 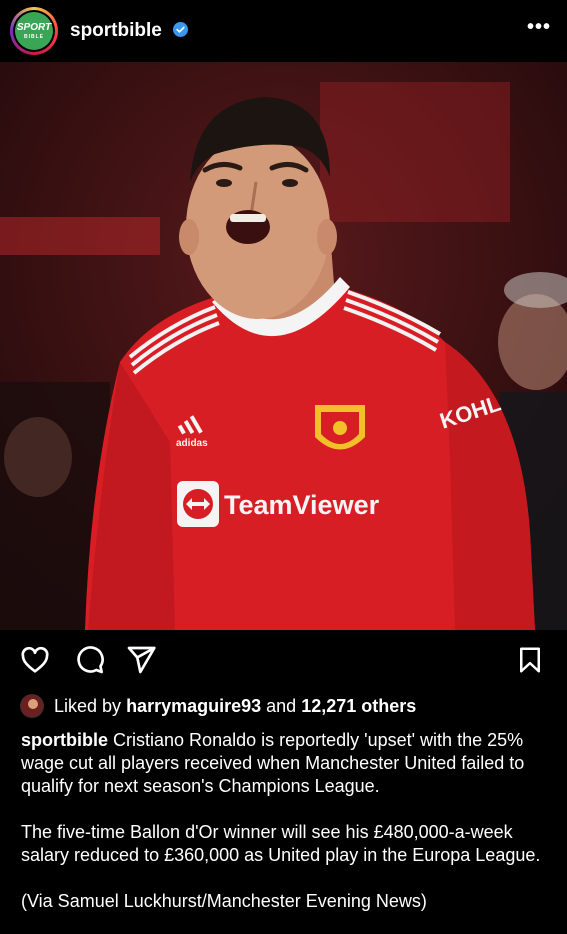 I want to click on sportbible-logo: SPORT BIBLE, so click(x=34, y=31).